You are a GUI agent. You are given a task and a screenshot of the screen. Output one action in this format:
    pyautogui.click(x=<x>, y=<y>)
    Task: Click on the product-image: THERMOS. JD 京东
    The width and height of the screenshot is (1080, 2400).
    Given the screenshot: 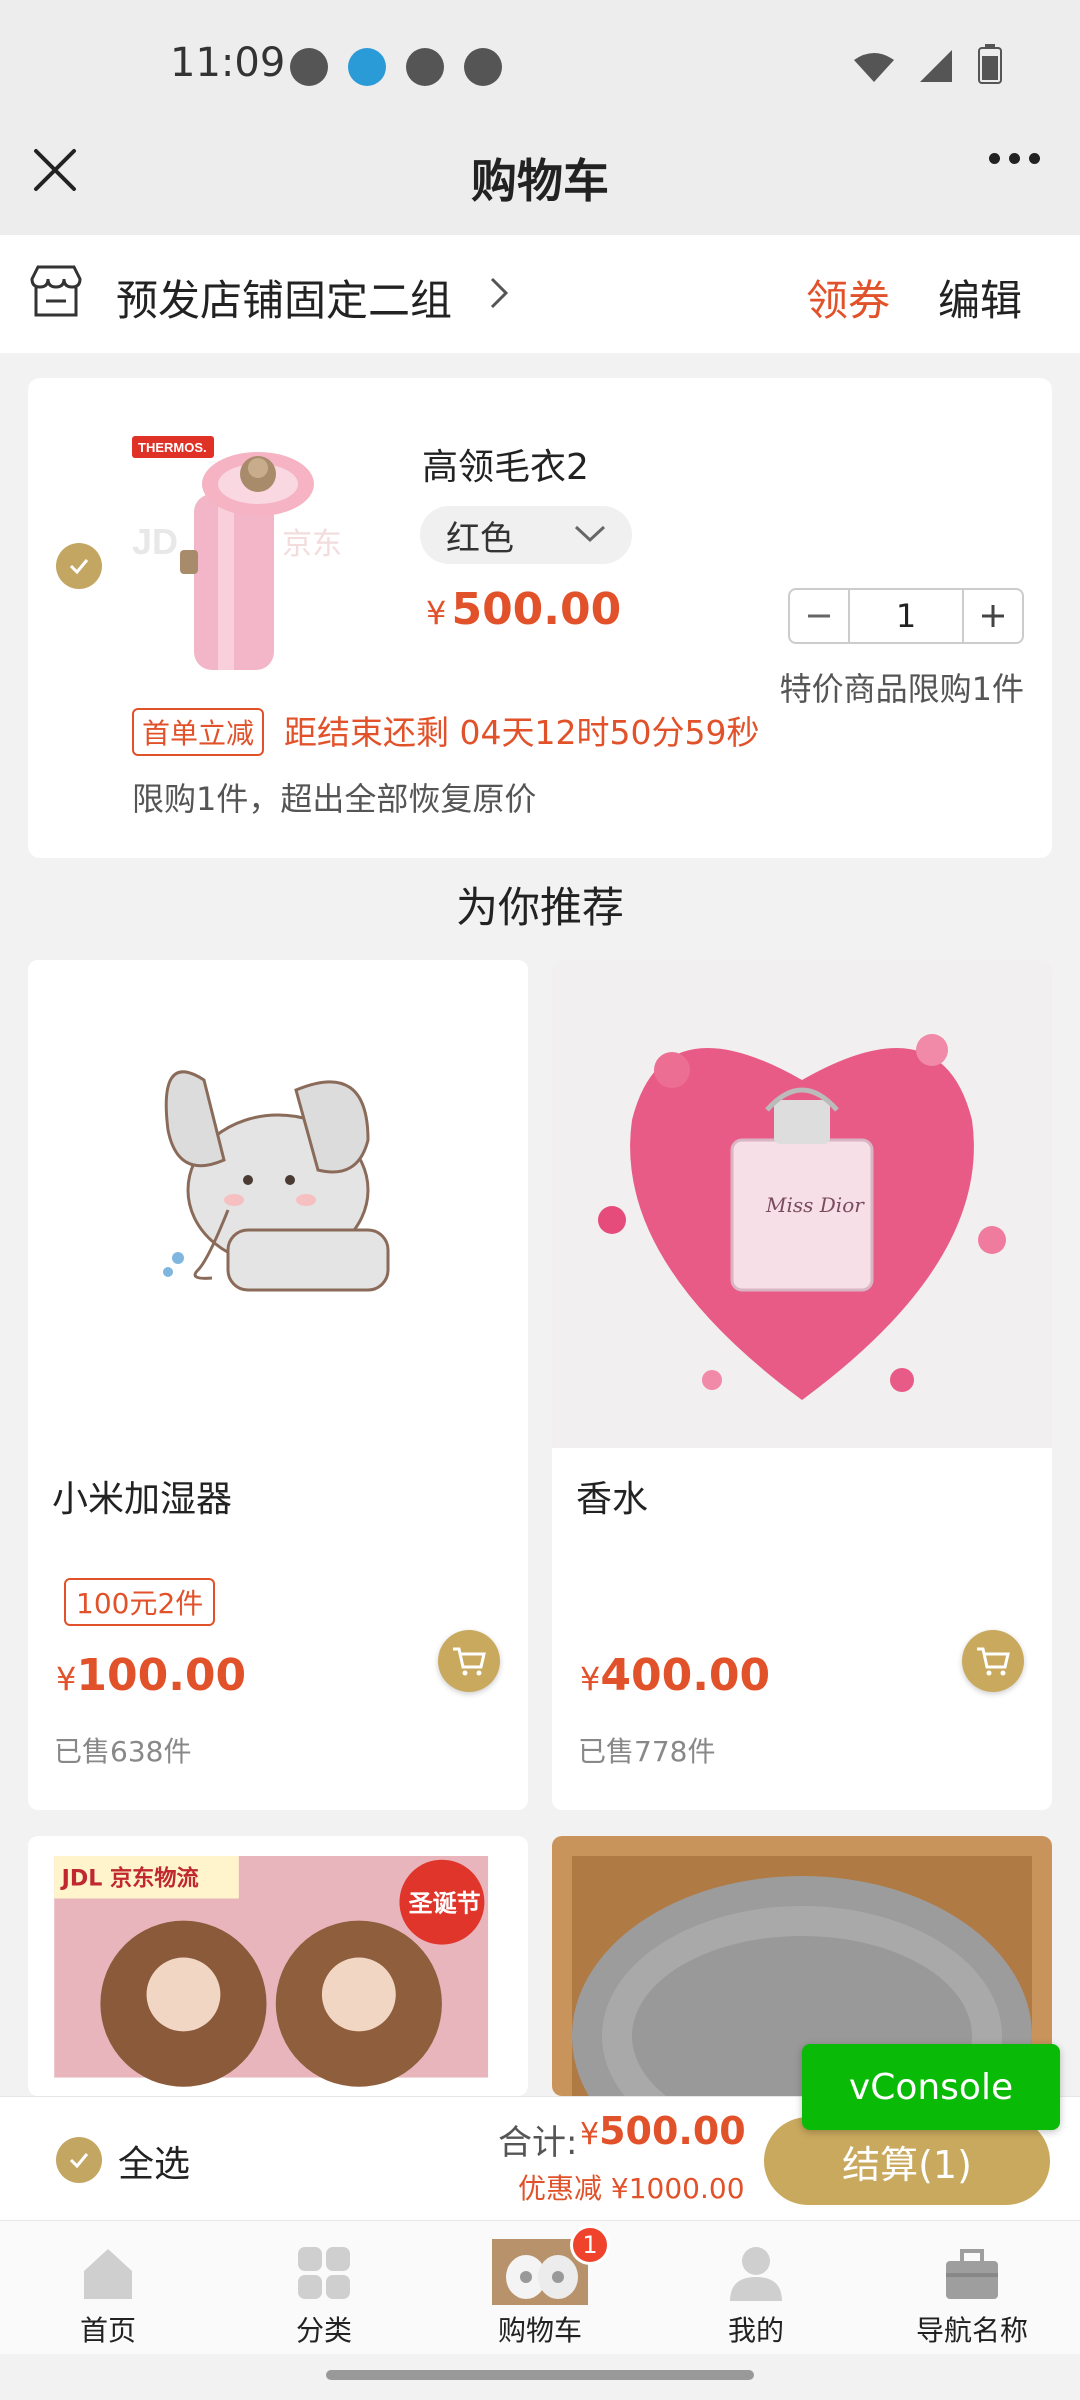 What is the action you would take?
    pyautogui.click(x=272, y=554)
    